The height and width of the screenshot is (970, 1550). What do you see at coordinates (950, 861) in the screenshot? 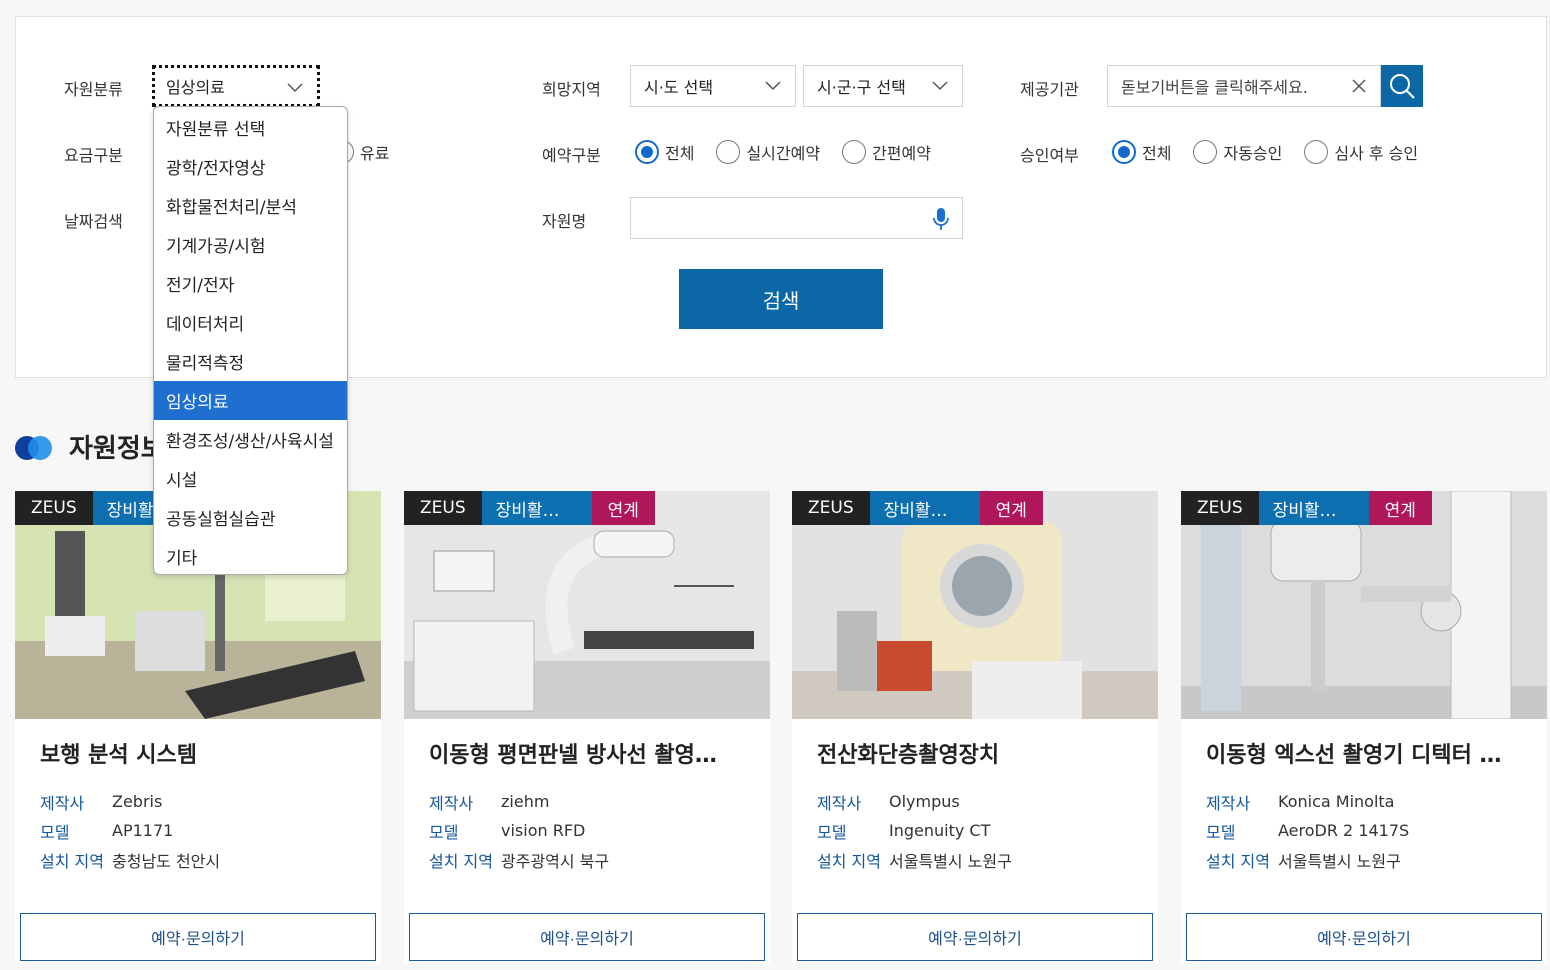
I see `location-value: 서울특별시 노원구` at bounding box center [950, 861].